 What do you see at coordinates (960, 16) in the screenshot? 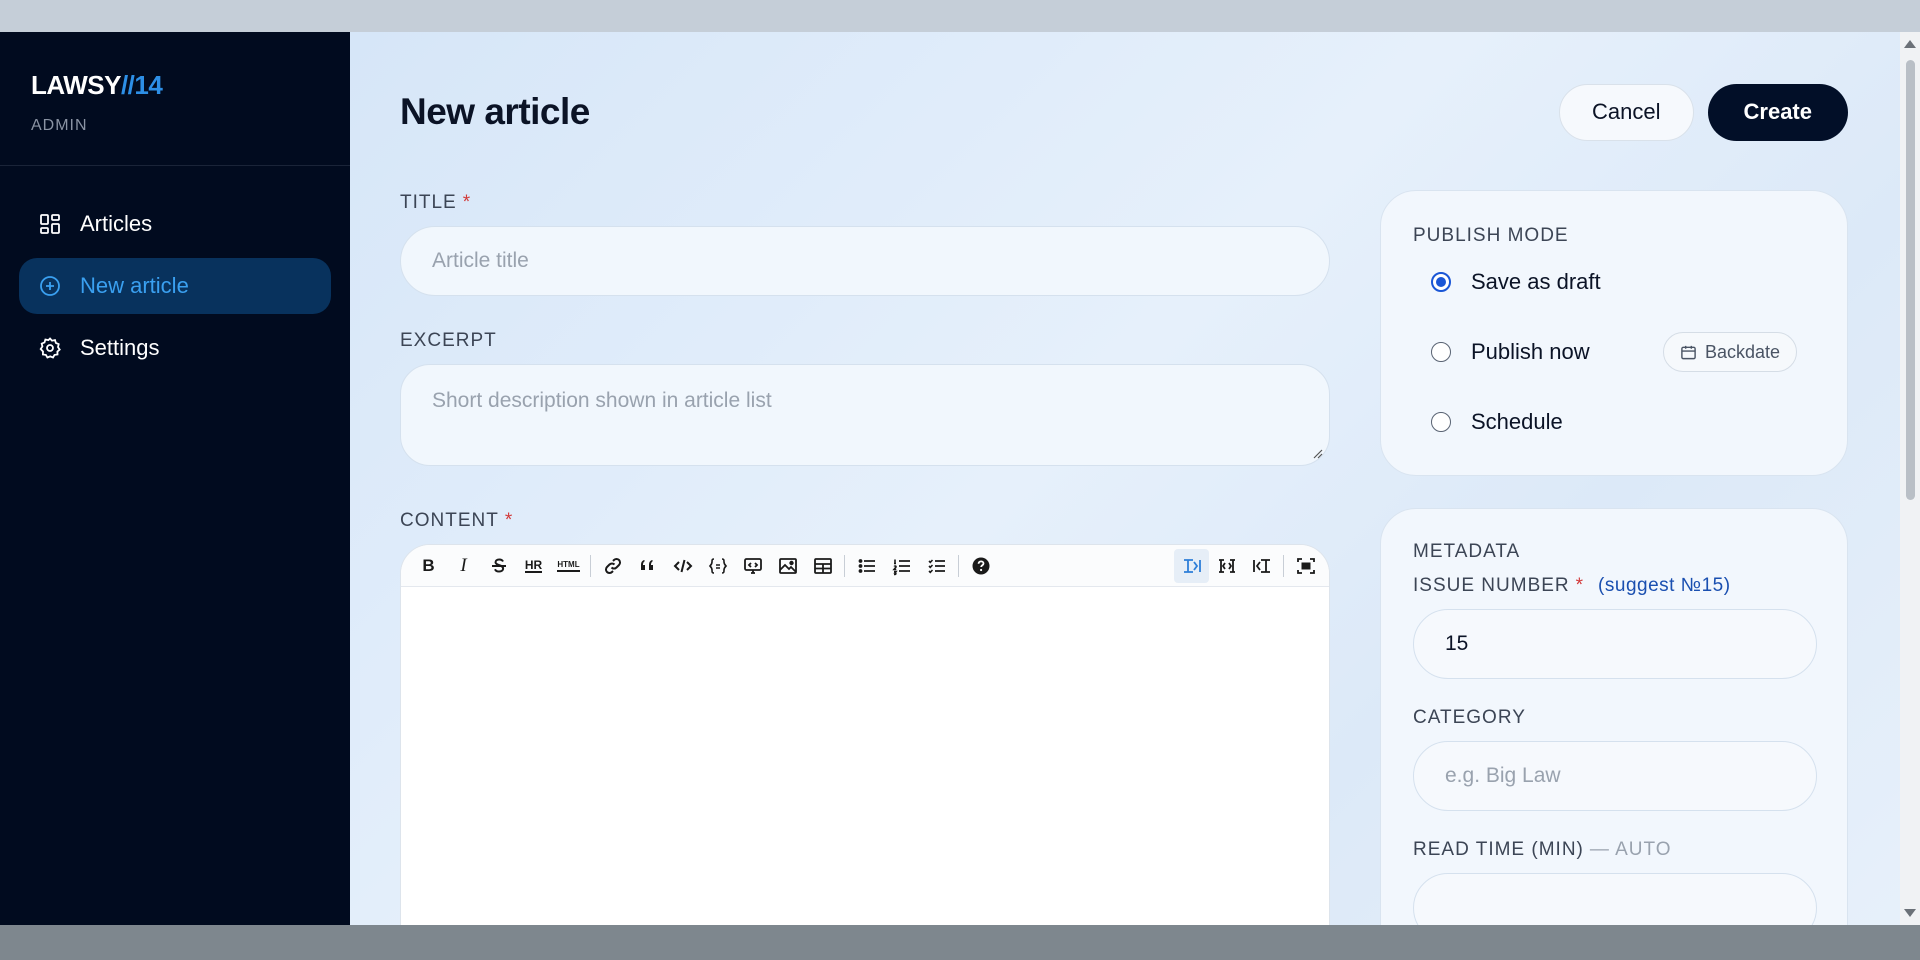
I see `browser-top-bar` at bounding box center [960, 16].